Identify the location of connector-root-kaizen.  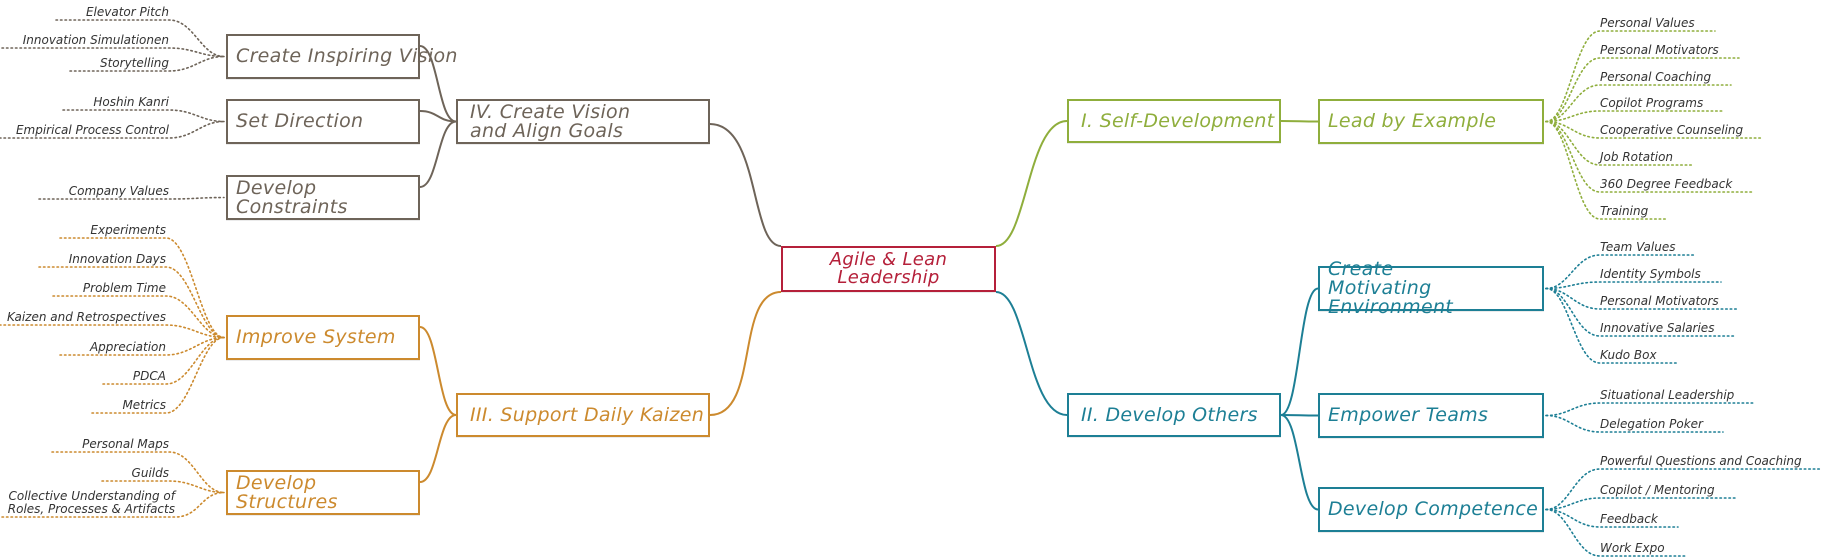
(745, 353).